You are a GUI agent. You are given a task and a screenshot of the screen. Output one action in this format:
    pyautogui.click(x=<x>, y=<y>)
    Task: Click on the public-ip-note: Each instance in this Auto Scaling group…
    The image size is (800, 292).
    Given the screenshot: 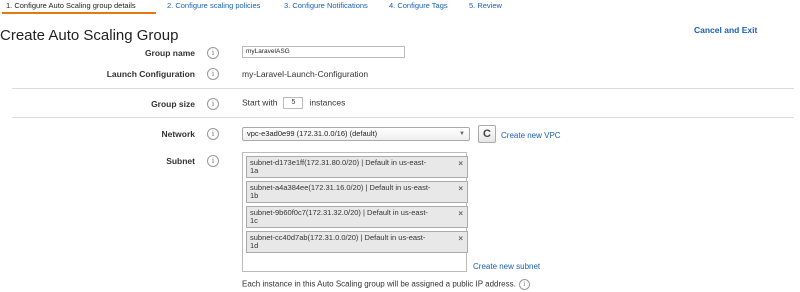 What is the action you would take?
    pyautogui.click(x=386, y=284)
    